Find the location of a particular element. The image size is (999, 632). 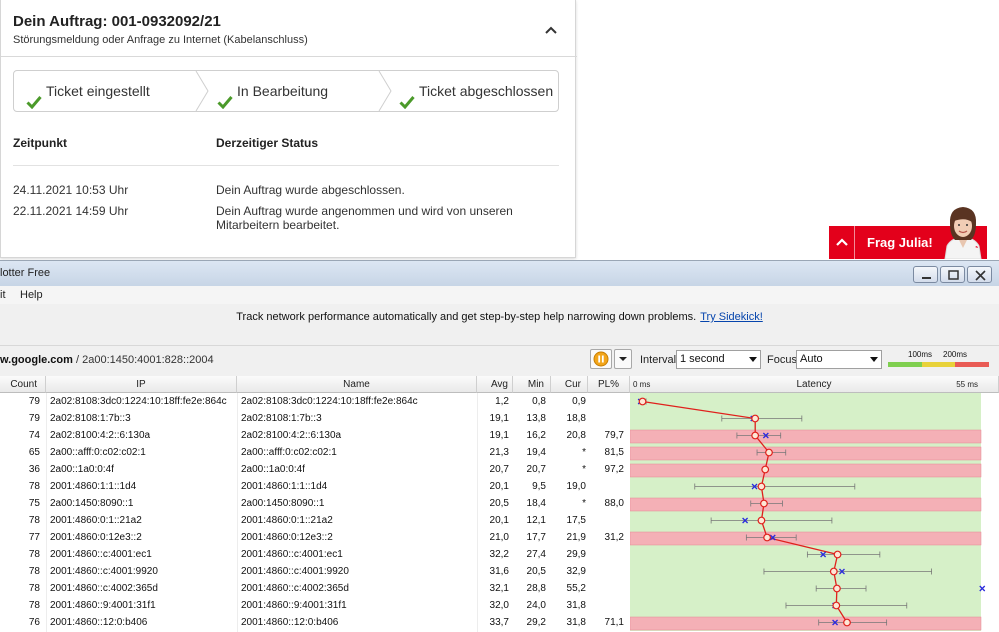

cell-ip: 2a00::afff:0:c02:c02:1 is located at coordinates (98, 452).